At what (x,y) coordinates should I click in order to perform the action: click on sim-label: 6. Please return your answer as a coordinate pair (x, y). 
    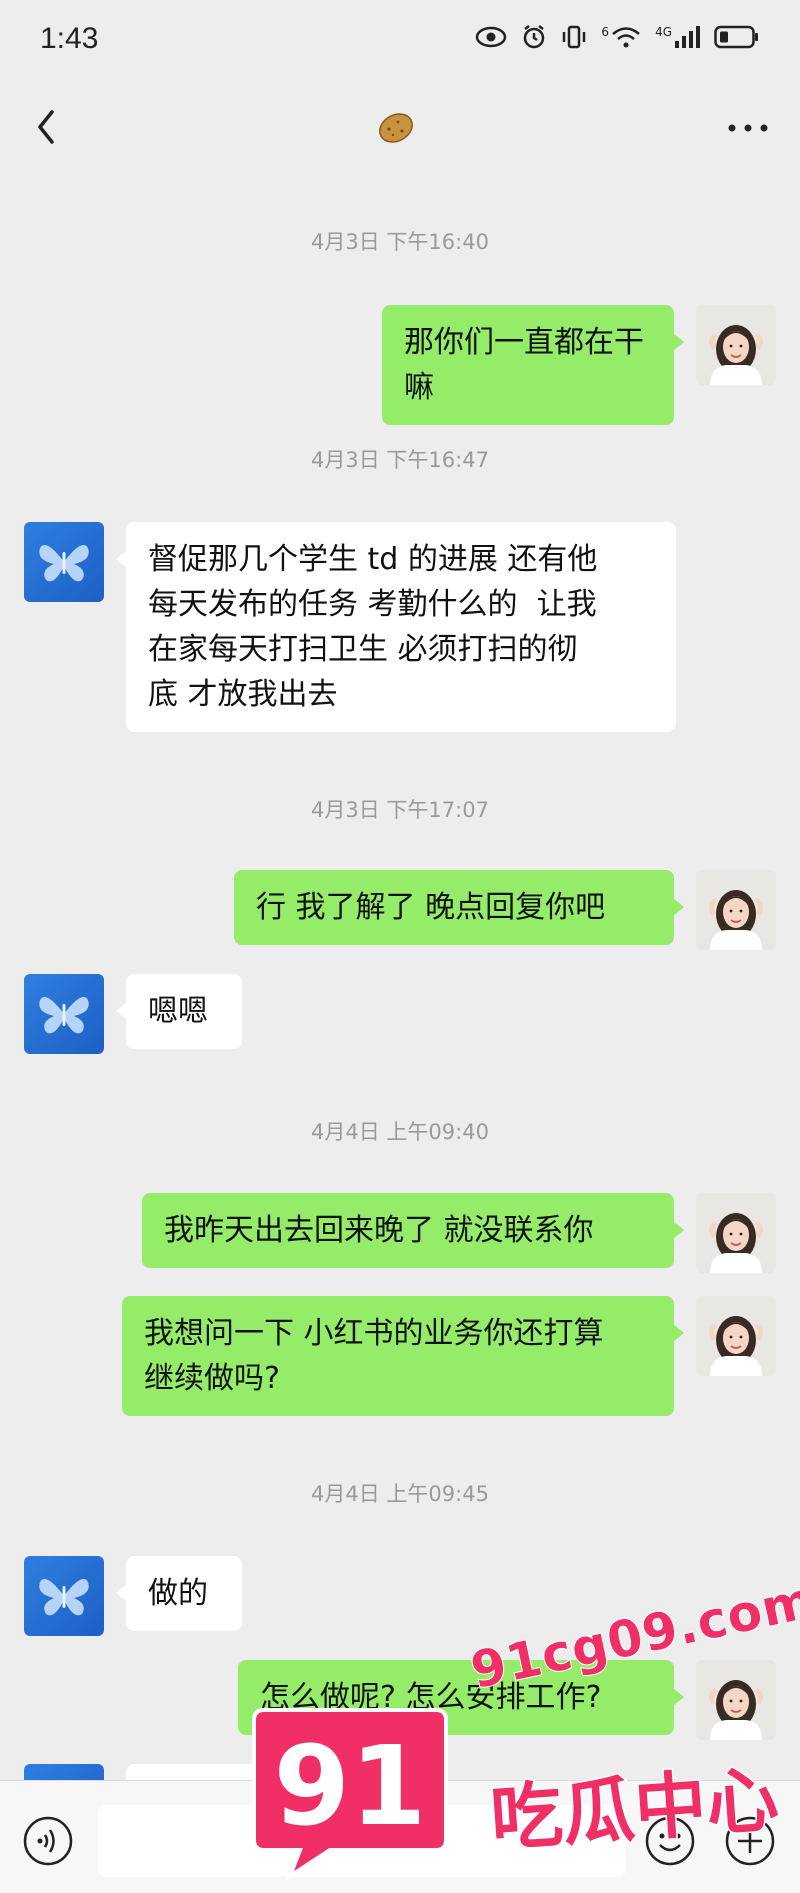
    Looking at the image, I should click on (605, 32).